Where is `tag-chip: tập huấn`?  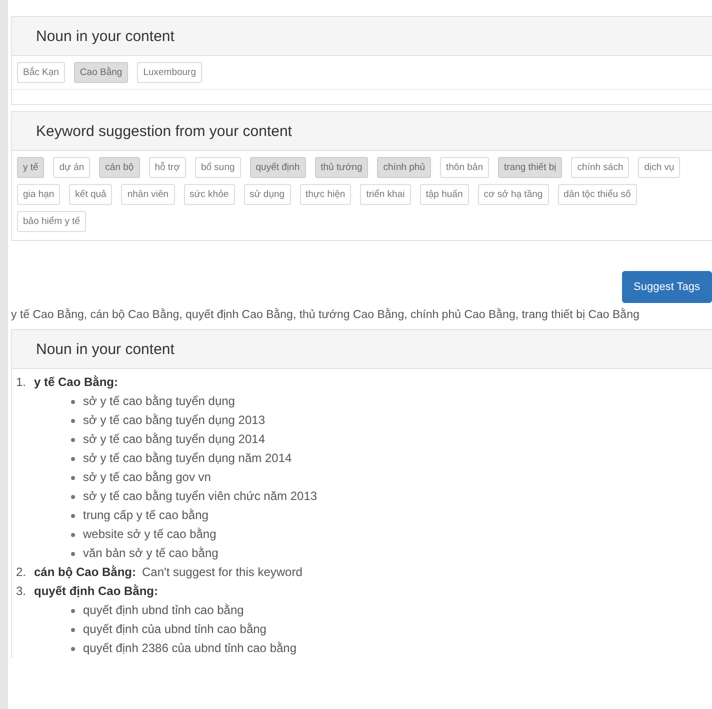 tag-chip: tập huấn is located at coordinates (444, 194).